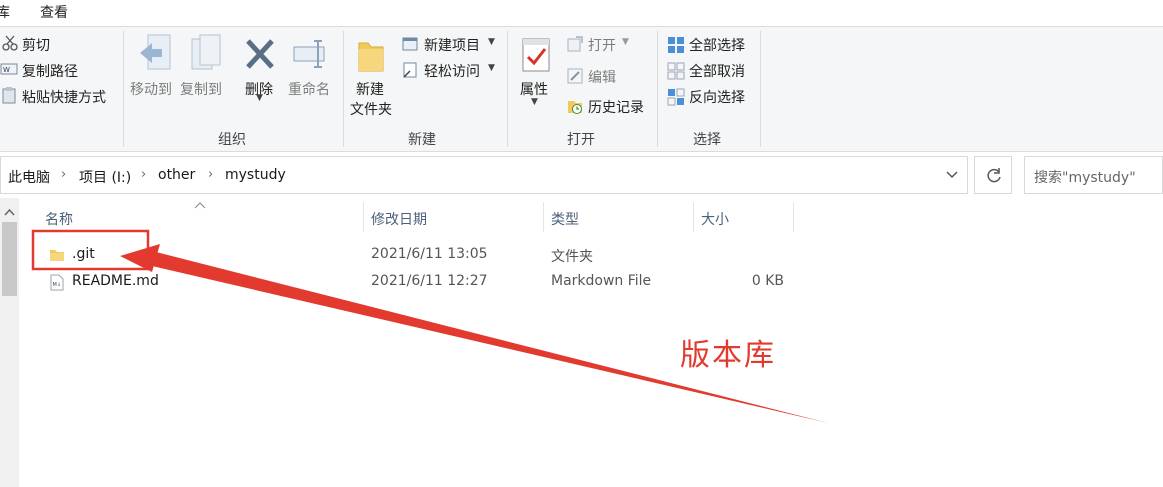 This screenshot has width=1163, height=487. What do you see at coordinates (728, 355) in the screenshot?
I see `annotation-label: 版本库` at bounding box center [728, 355].